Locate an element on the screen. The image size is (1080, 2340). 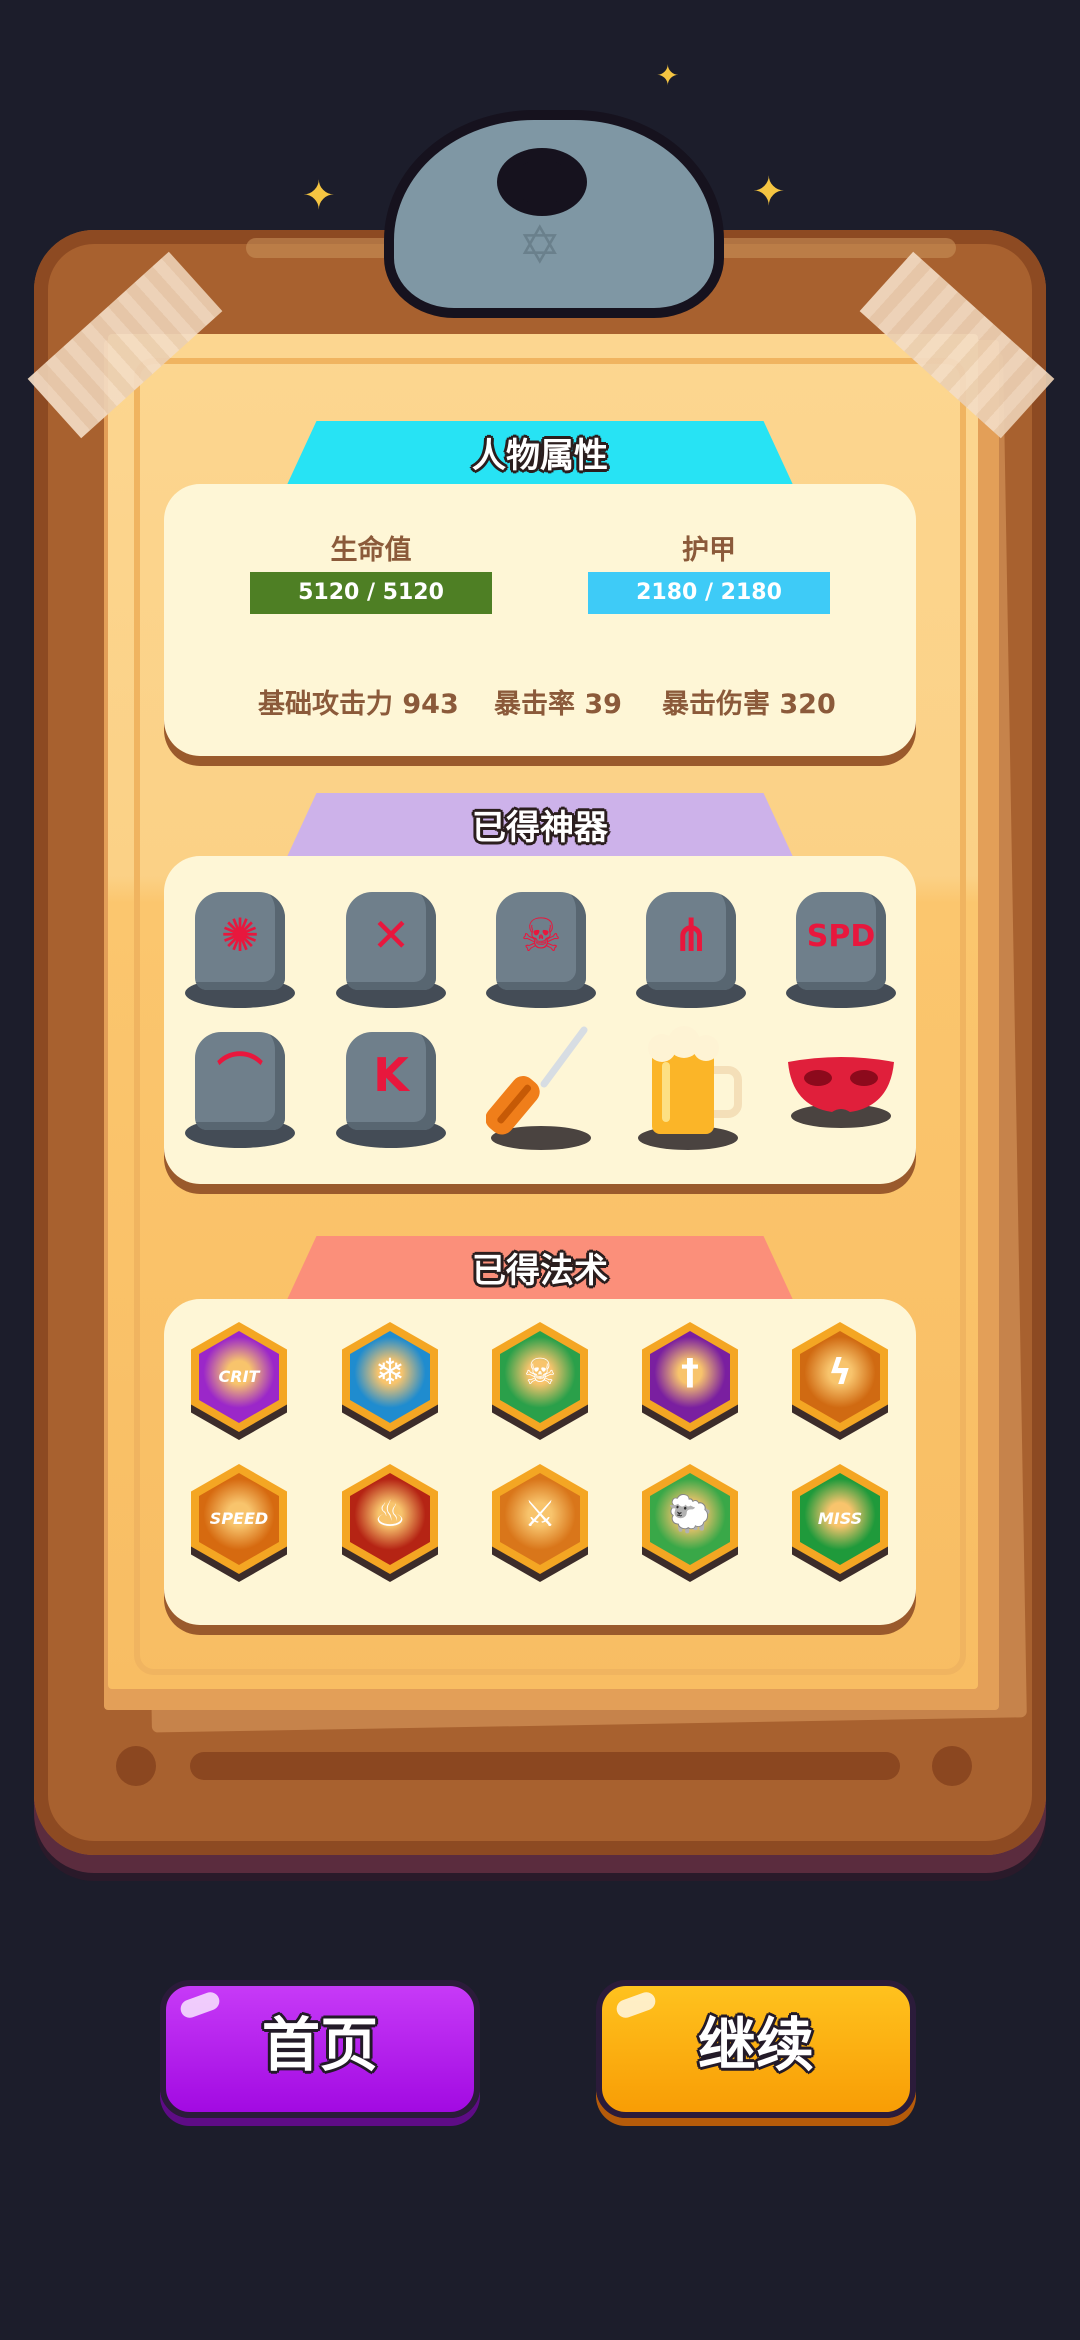
hp-bar: 5120 / 5120 is located at coordinates (371, 593).